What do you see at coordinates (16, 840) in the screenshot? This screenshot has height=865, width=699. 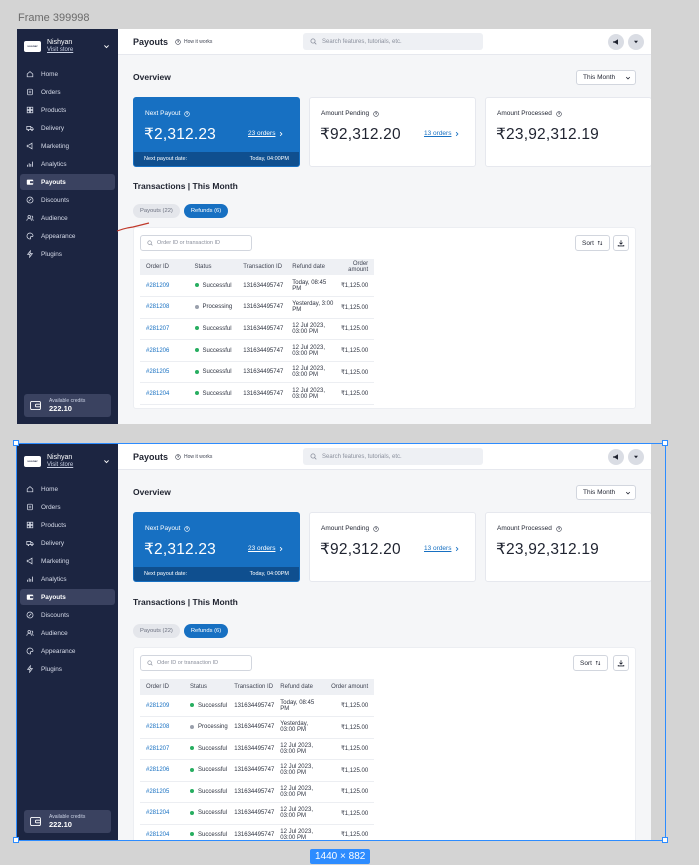 I see `resize-handle-bl` at bounding box center [16, 840].